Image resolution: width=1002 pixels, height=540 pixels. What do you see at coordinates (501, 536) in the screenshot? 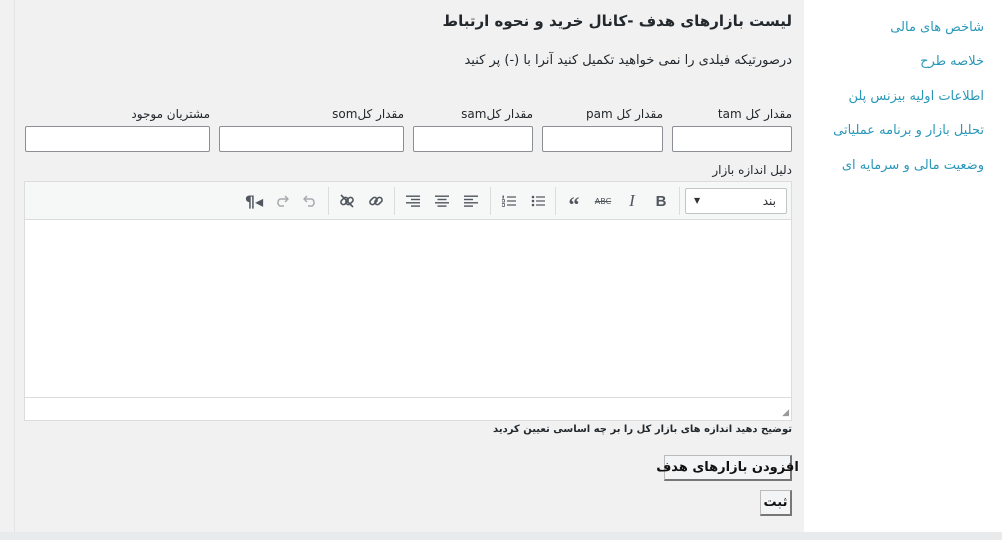
I see `bottom-strip` at bounding box center [501, 536].